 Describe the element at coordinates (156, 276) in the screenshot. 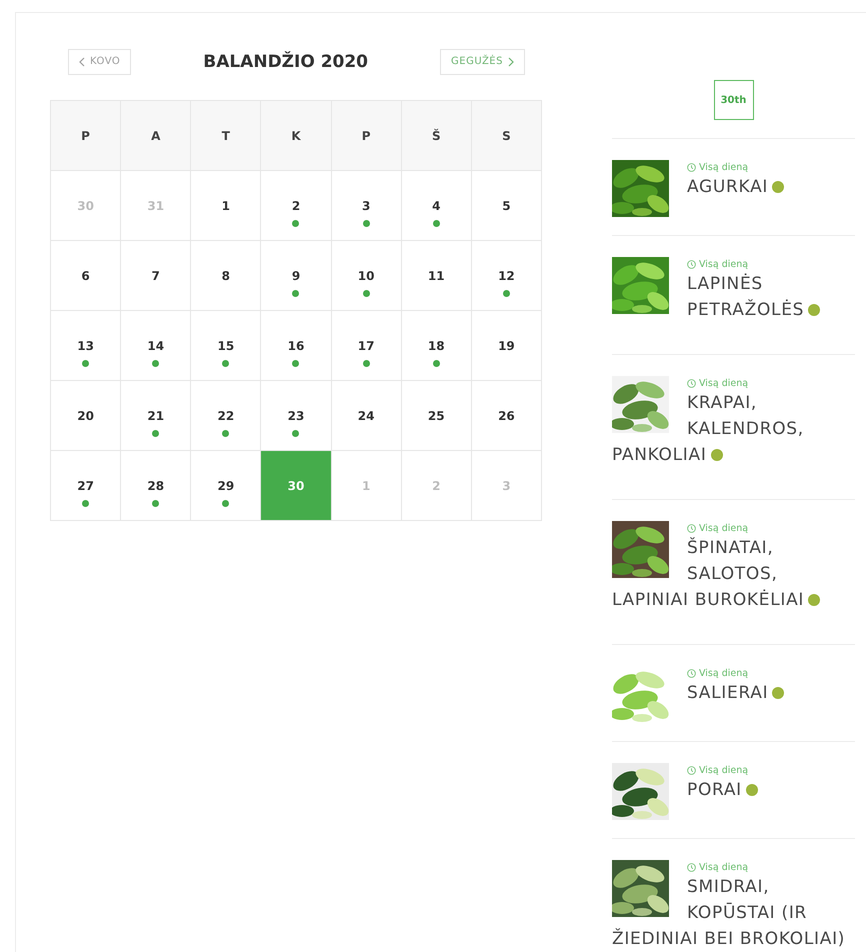

I see `calendar-day: 7` at that location.